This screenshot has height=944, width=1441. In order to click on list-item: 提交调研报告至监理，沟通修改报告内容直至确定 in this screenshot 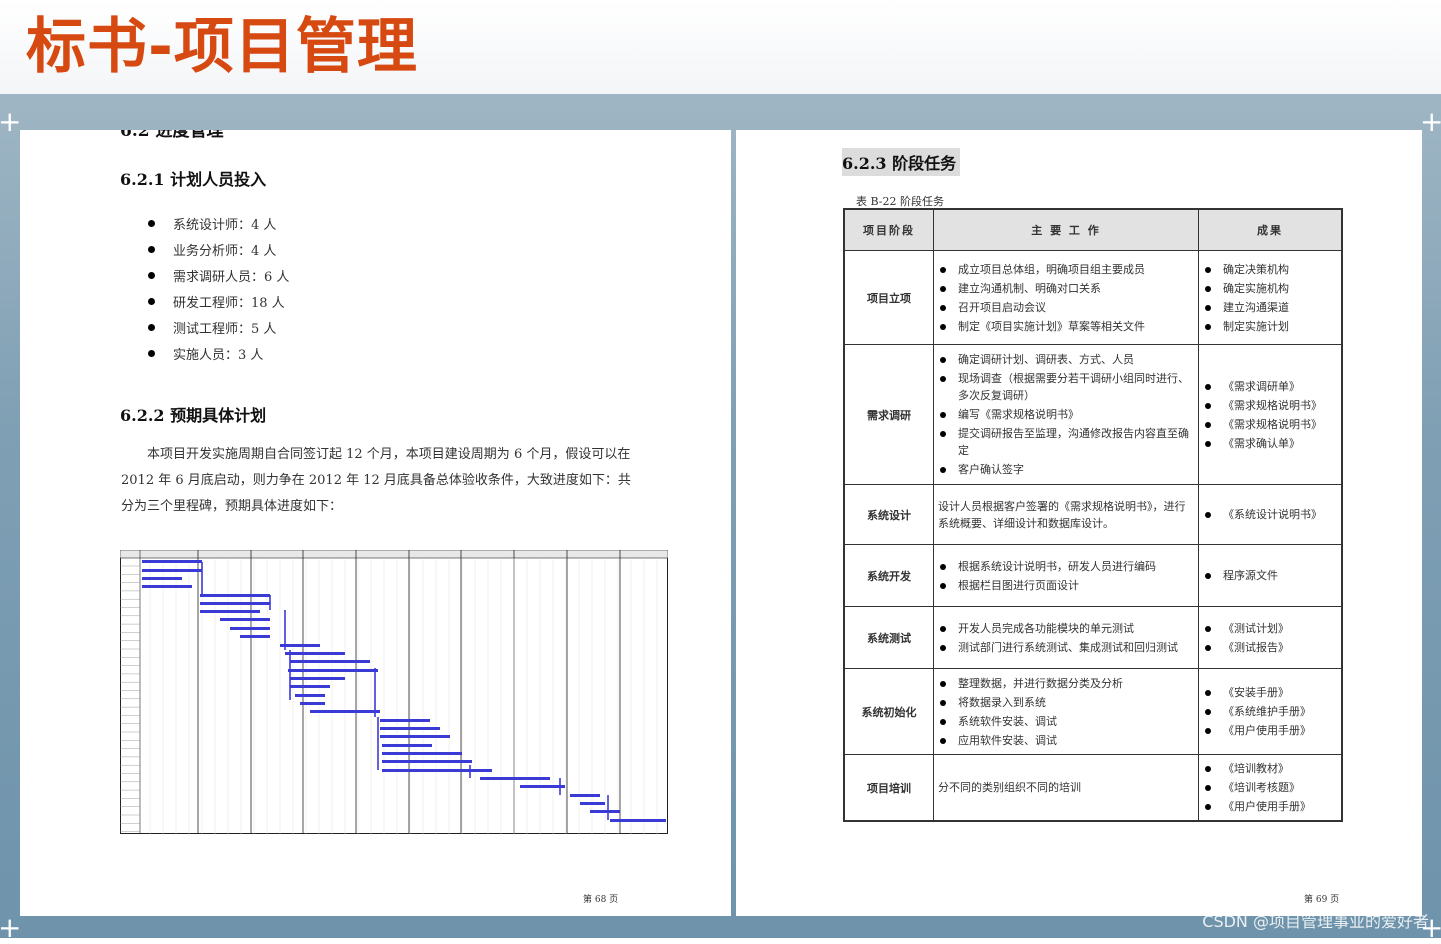, I will do `click(1066, 442)`.